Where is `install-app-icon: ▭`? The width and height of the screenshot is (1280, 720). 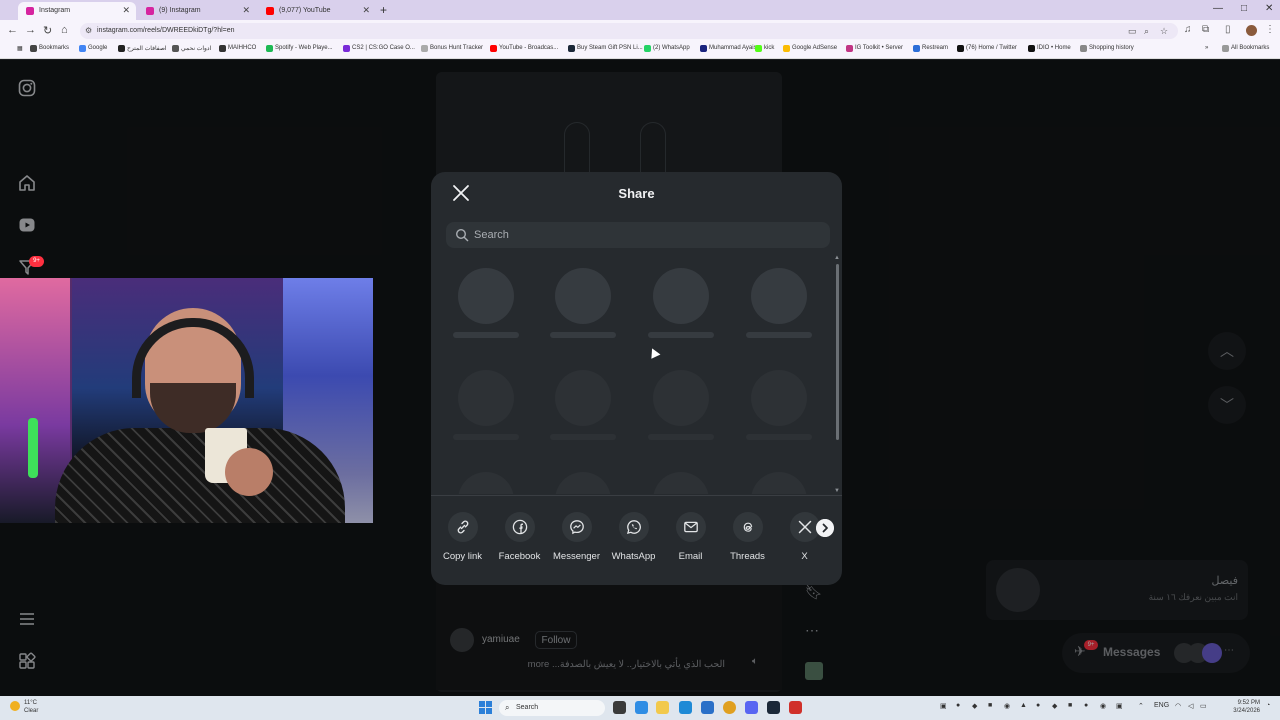 install-app-icon: ▭ is located at coordinates (1132, 31).